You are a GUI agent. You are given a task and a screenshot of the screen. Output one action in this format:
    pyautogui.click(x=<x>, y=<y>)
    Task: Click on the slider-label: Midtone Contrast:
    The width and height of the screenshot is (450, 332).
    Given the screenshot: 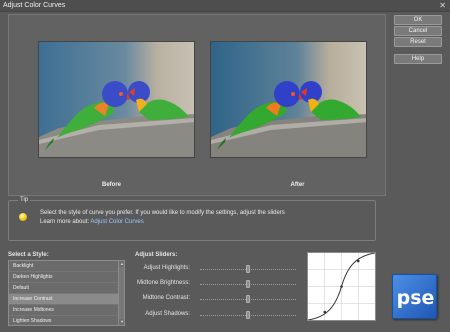 What is the action you would take?
    pyautogui.click(x=166, y=298)
    